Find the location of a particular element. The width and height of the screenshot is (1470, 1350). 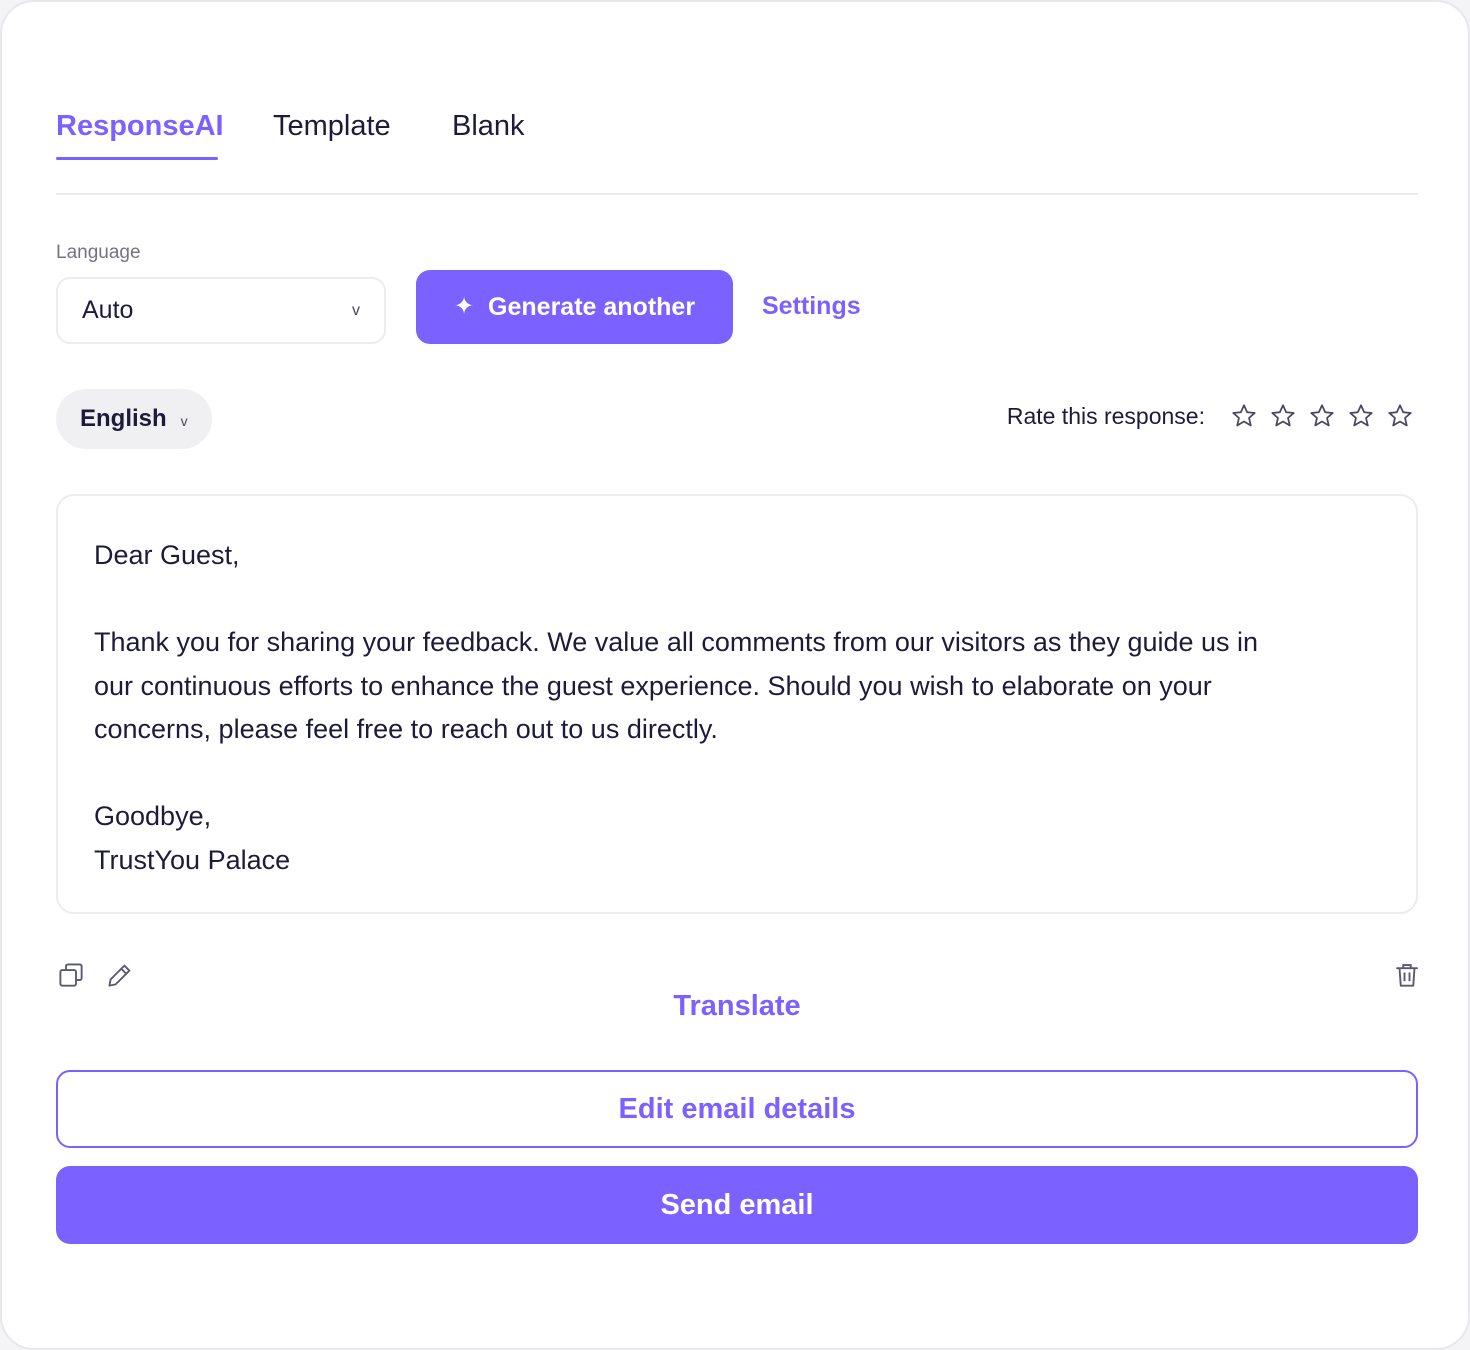

translate-row: Translate is located at coordinates (736, 1006).